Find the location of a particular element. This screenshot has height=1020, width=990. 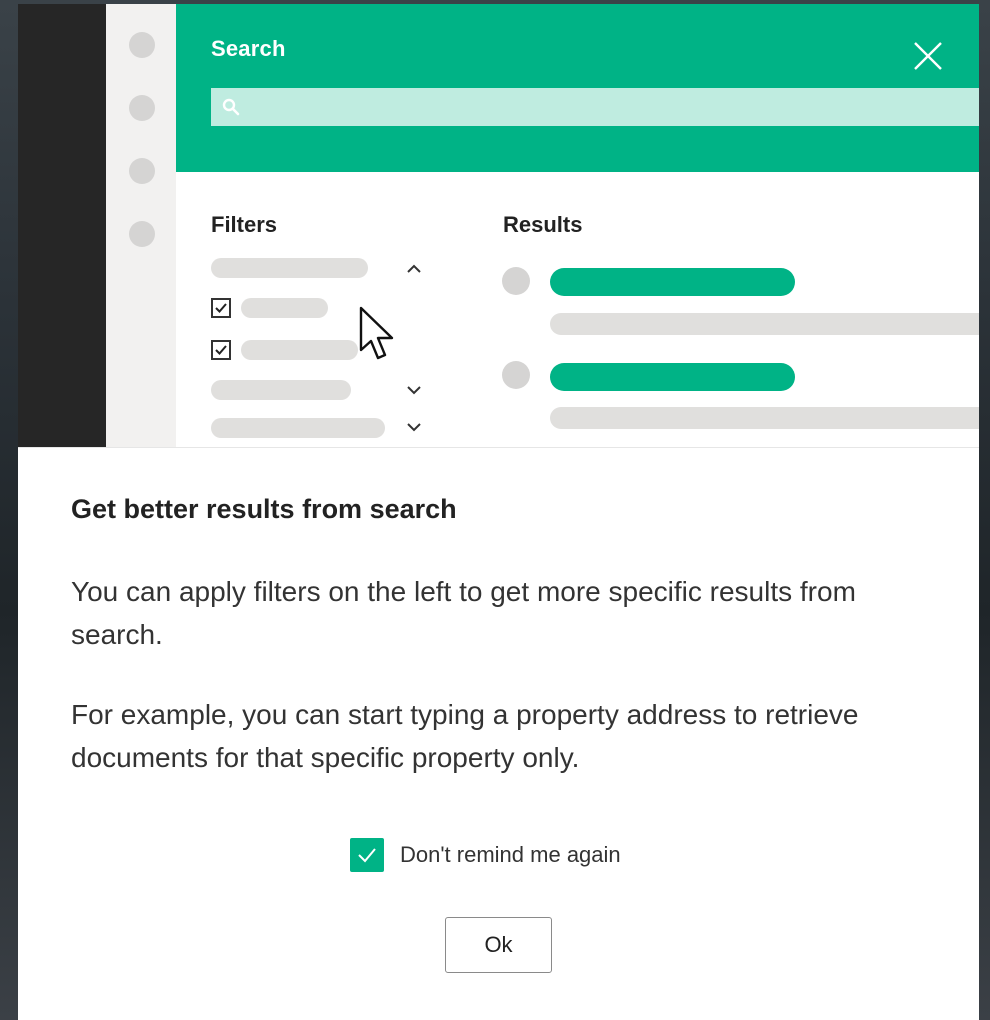

dont-remind-label: Don't remind me again is located at coordinates (510, 855).